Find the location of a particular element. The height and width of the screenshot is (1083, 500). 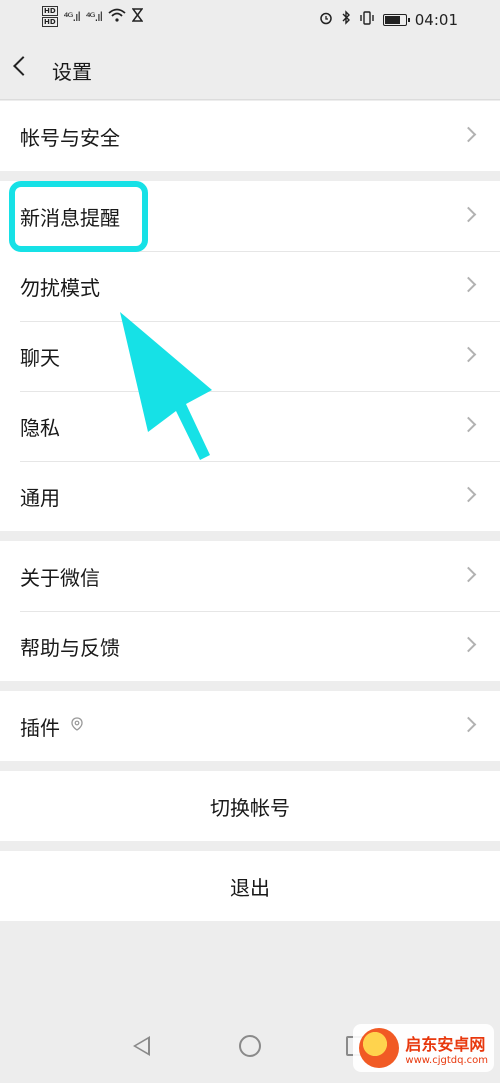

switch-account-button: 切换帐号 is located at coordinates (250, 806).